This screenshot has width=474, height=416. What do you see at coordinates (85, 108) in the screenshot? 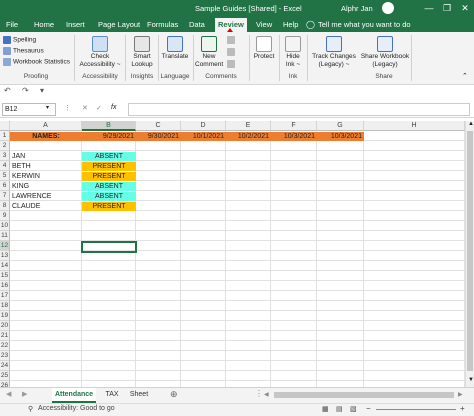
I see `cancel-icon: ✕` at bounding box center [85, 108].